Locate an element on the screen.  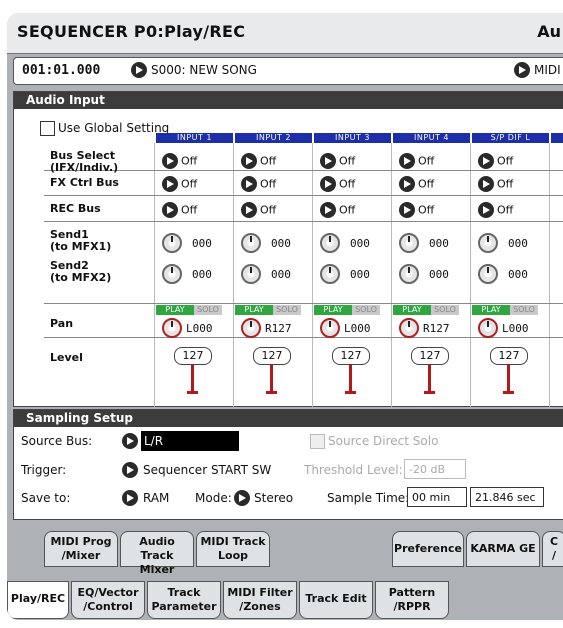
save-to-arrow-icon is located at coordinates (130, 498).